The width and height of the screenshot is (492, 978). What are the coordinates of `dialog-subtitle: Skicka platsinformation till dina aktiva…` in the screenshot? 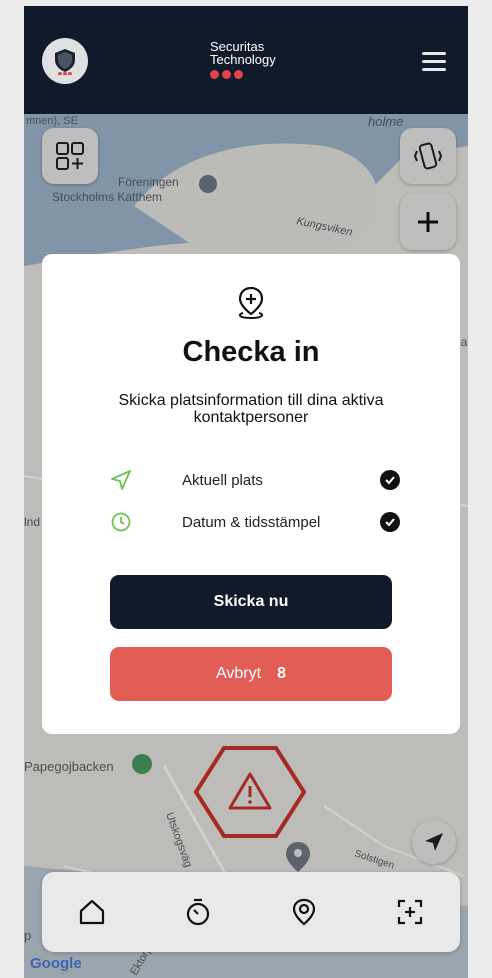 It's located at (251, 409).